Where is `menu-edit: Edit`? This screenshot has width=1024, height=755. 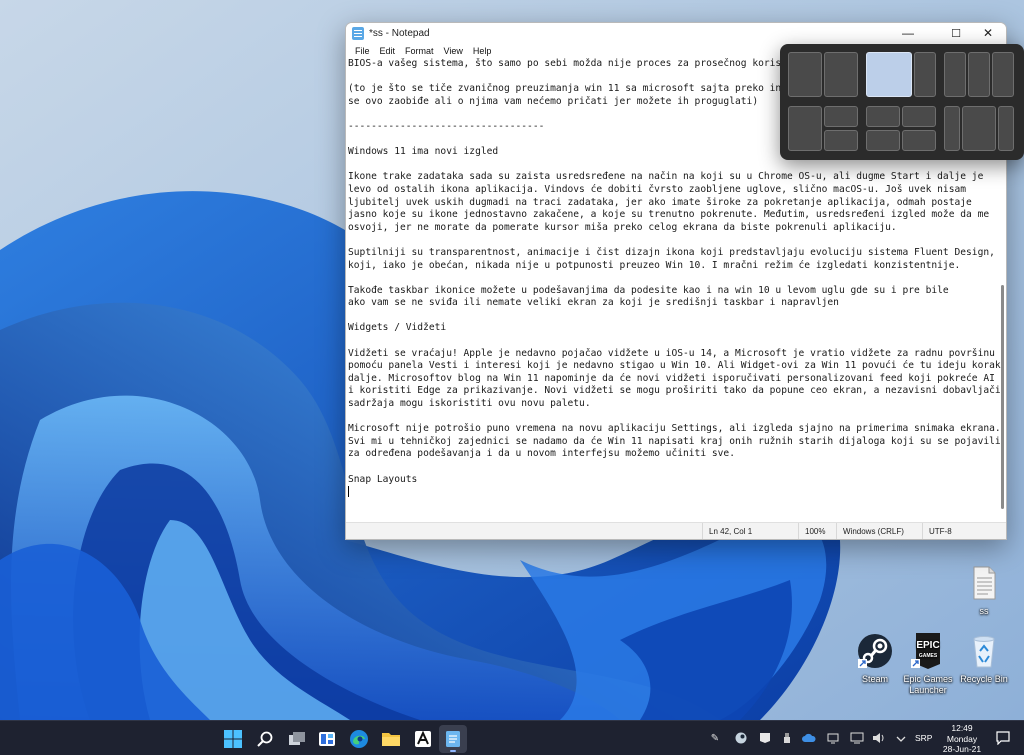
menu-edit: Edit is located at coordinates (388, 51).